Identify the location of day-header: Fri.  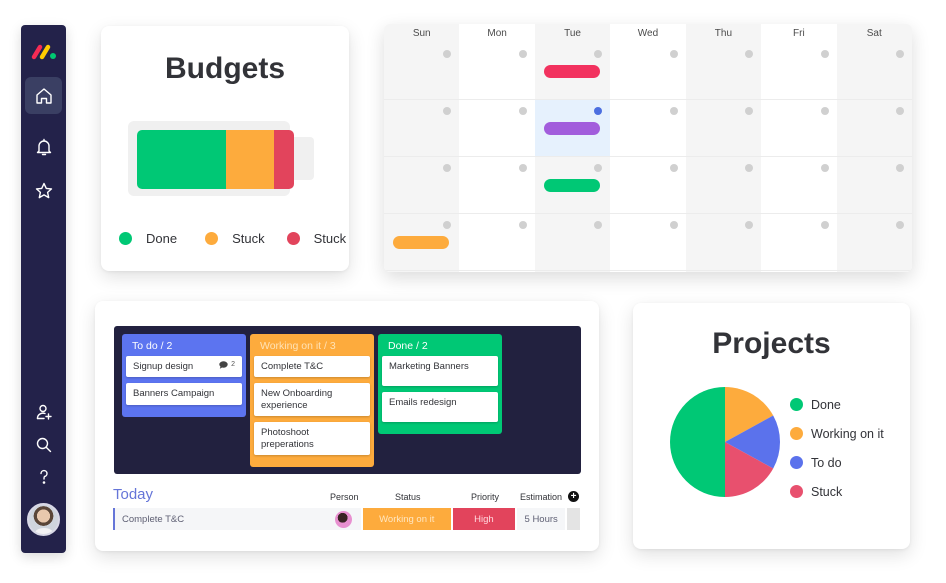
(799, 33).